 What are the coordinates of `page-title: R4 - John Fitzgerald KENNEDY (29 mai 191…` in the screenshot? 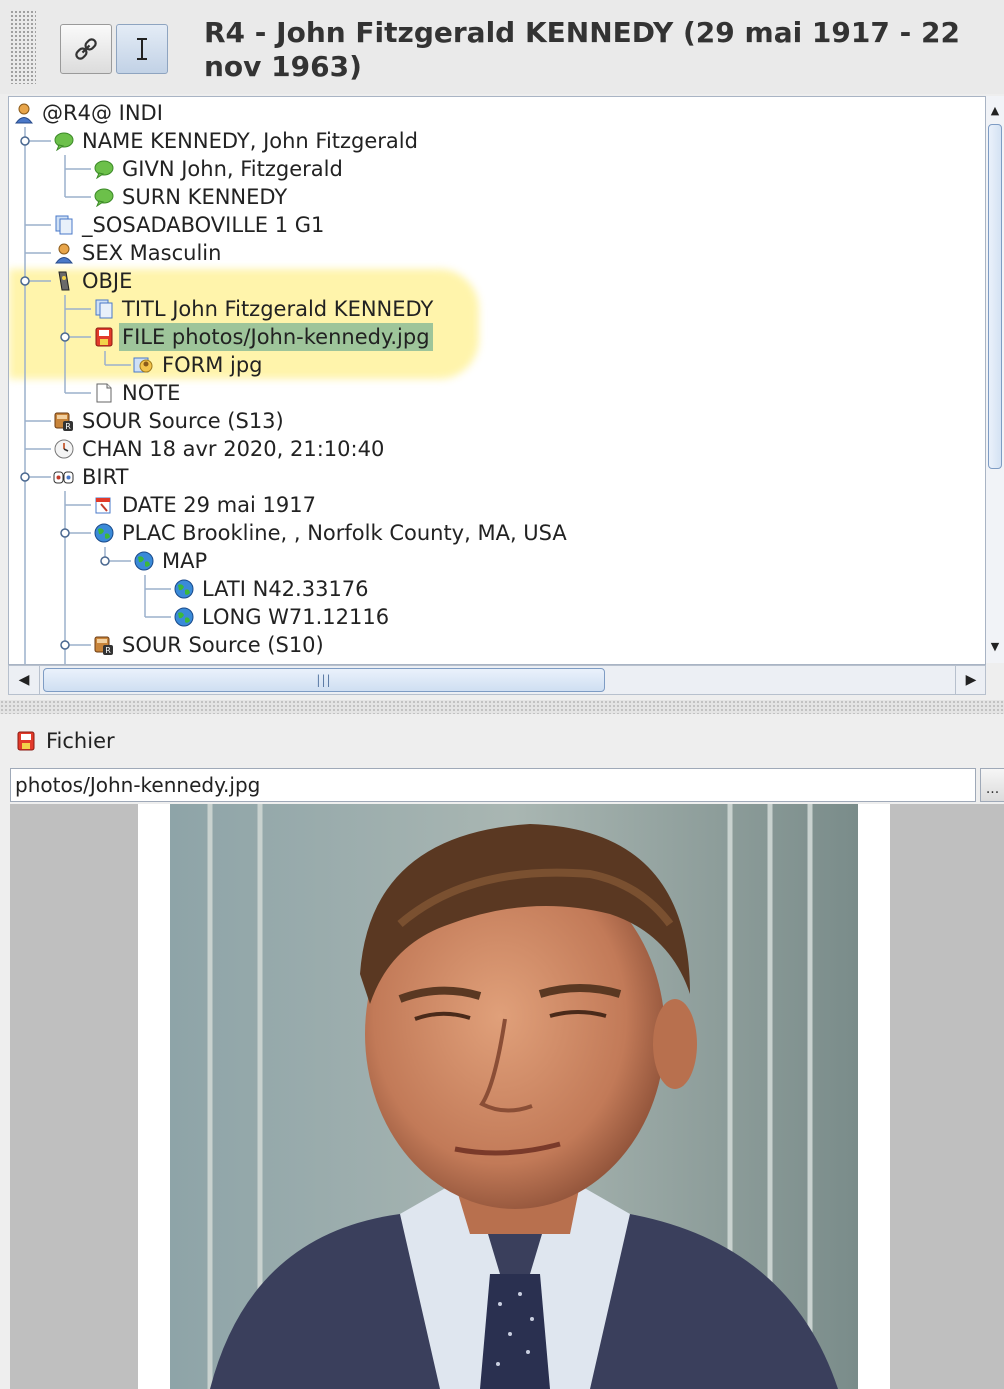 It's located at (582, 49).